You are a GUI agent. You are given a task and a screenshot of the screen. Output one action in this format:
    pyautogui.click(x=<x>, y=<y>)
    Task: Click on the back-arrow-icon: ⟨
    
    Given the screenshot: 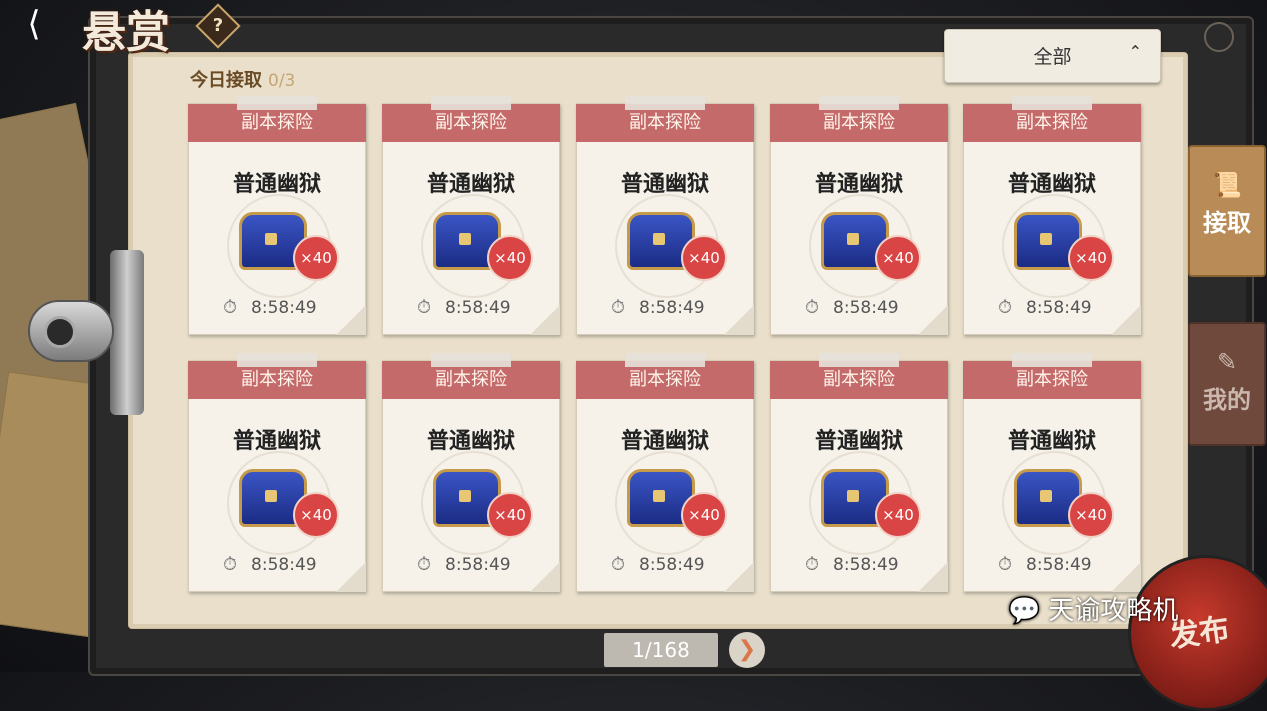 What is the action you would take?
    pyautogui.click(x=34, y=24)
    